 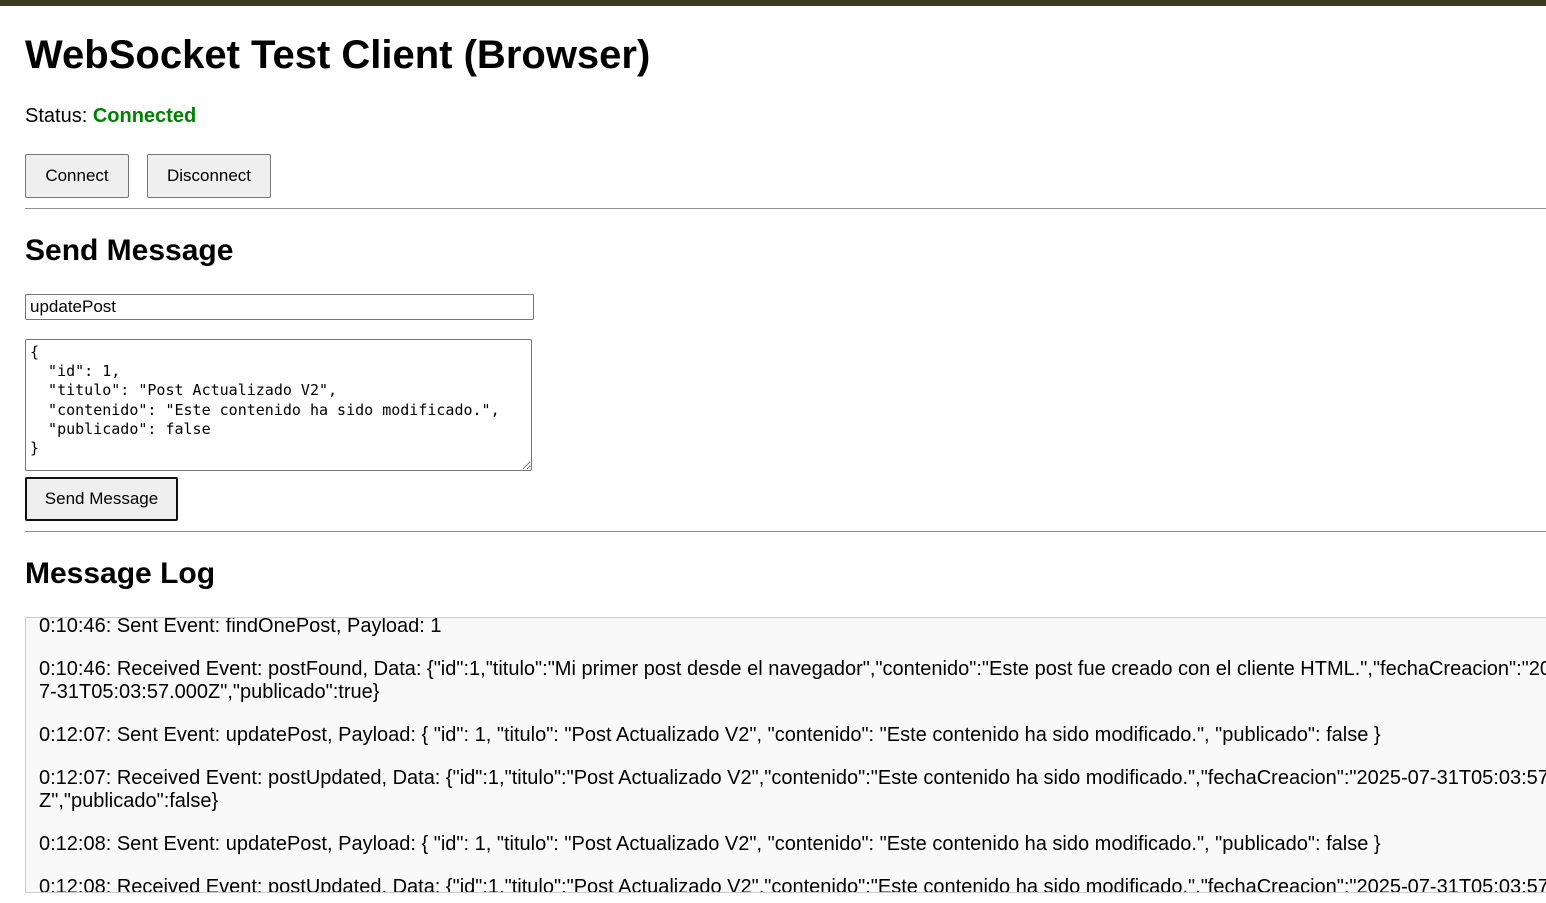 I want to click on message-log-heading: Message Log, so click(x=120, y=573).